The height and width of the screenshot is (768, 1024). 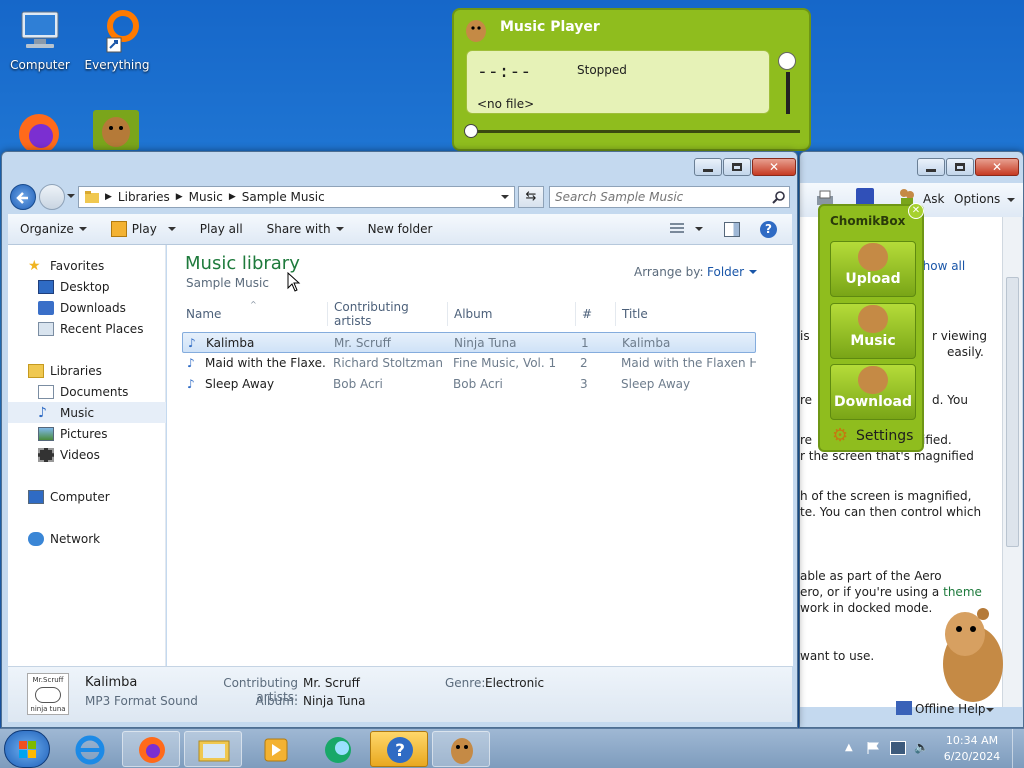 I want to click on column-header-name: Name, so click(x=255, y=314).